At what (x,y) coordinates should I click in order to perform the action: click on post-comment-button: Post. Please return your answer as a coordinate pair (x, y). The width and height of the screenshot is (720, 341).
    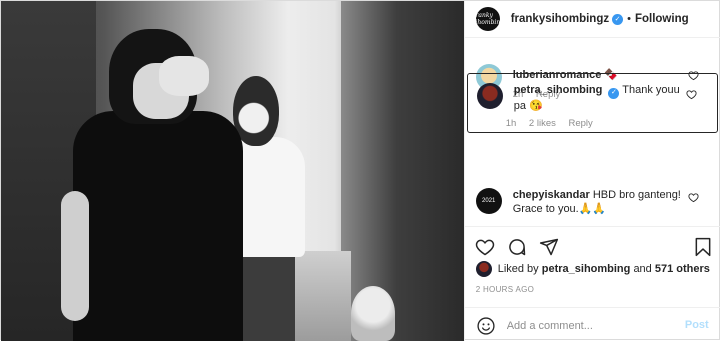
    Looking at the image, I should click on (697, 325).